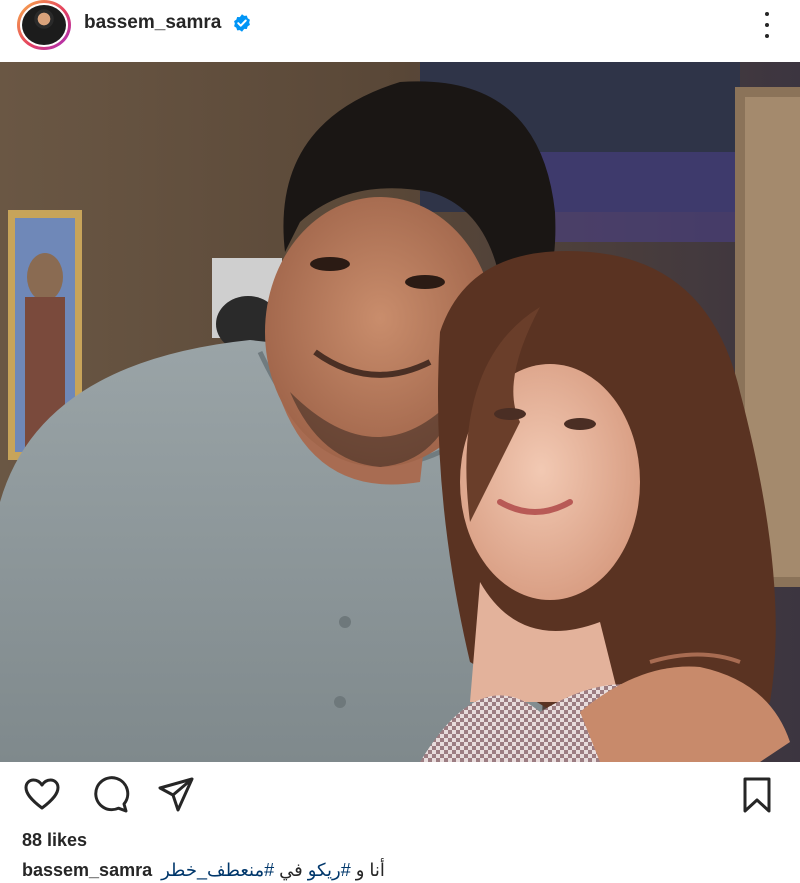 The image size is (800, 883). I want to click on verified-badge-icon, so click(242, 23).